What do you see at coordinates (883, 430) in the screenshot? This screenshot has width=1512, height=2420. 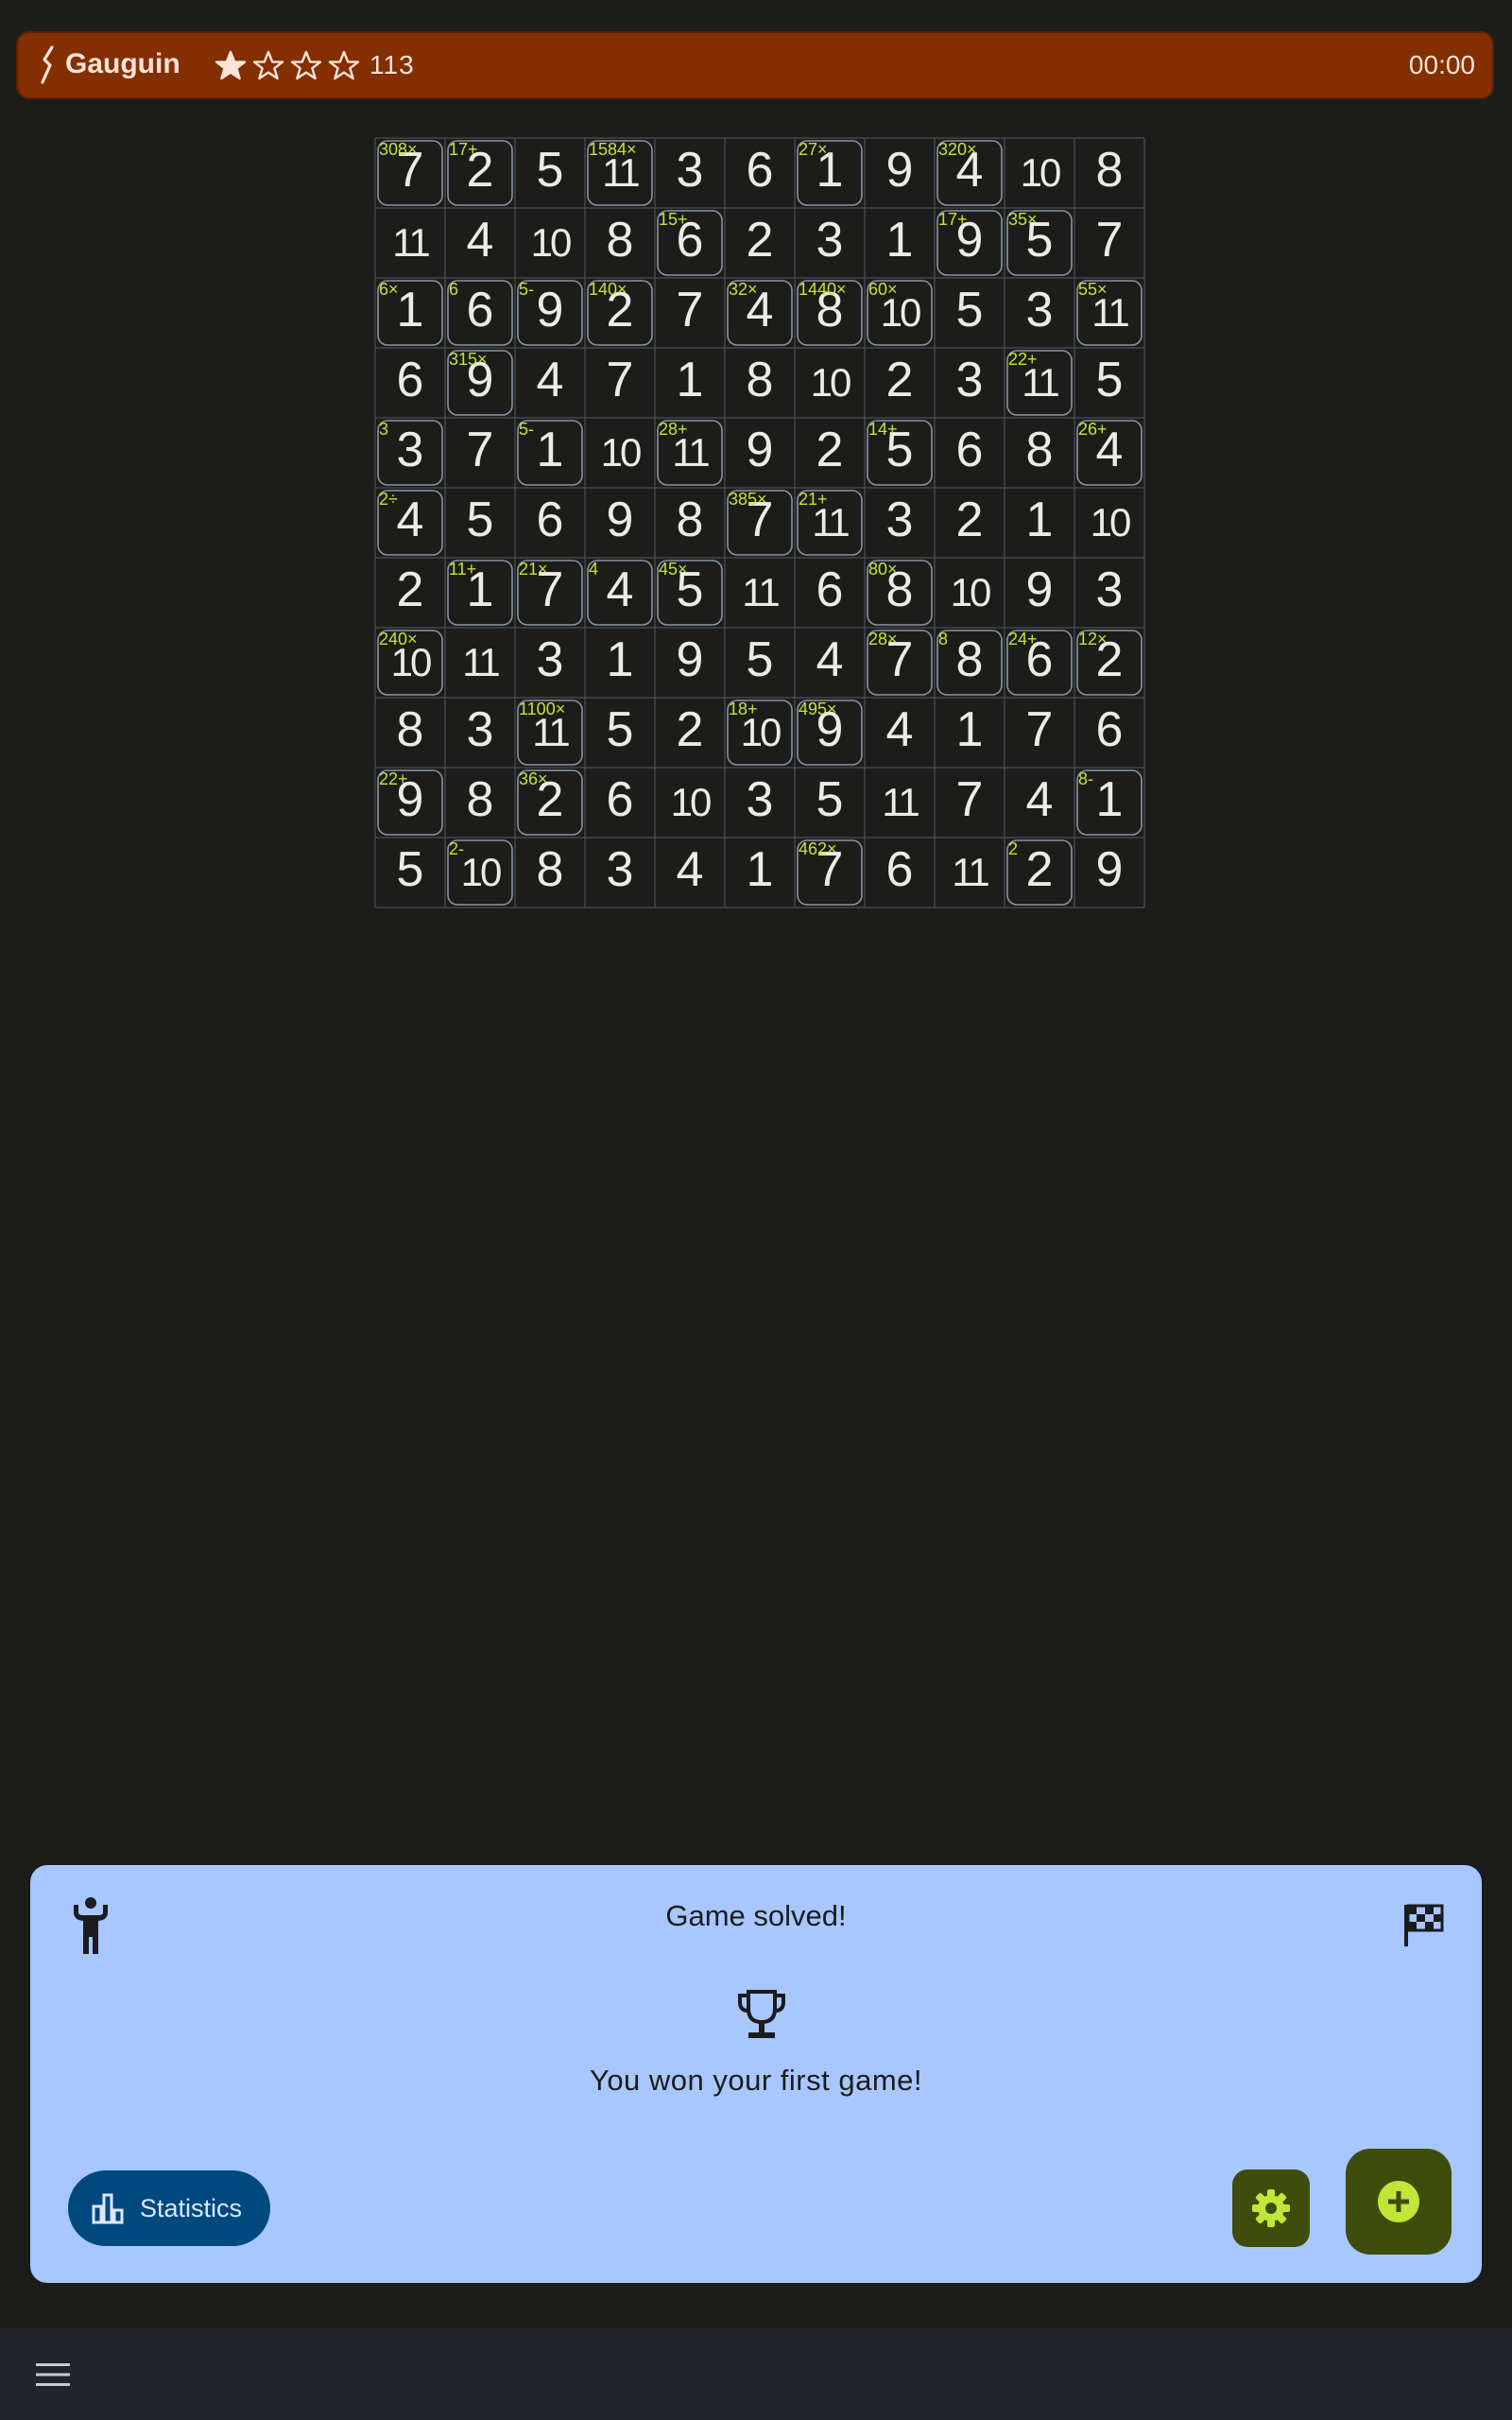 I see `cage-clue: 14+` at bounding box center [883, 430].